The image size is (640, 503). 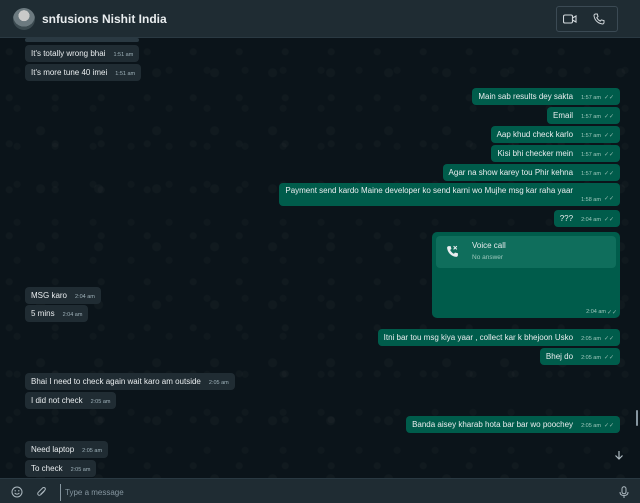 I want to click on call-time: 2:04 am, so click(x=596, y=312).